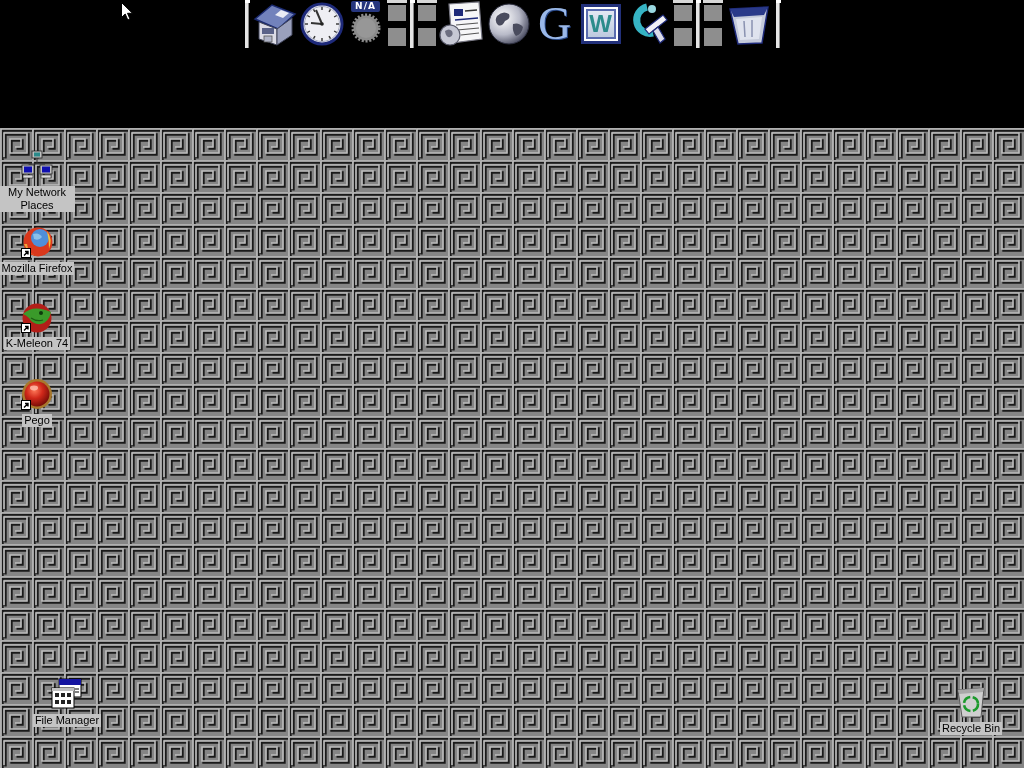 The height and width of the screenshot is (768, 1024). I want to click on clock-icon, so click(322, 24).